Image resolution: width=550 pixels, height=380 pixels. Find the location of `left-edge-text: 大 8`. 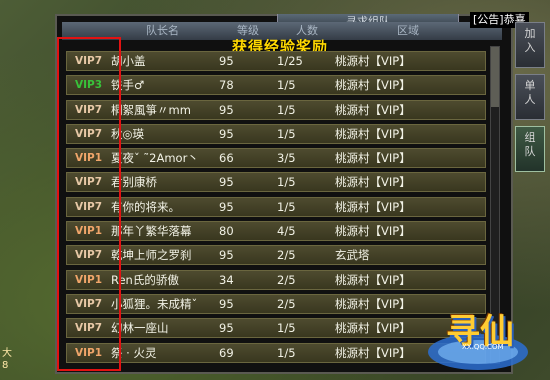

left-edge-text: 大 8 is located at coordinates (7, 359).